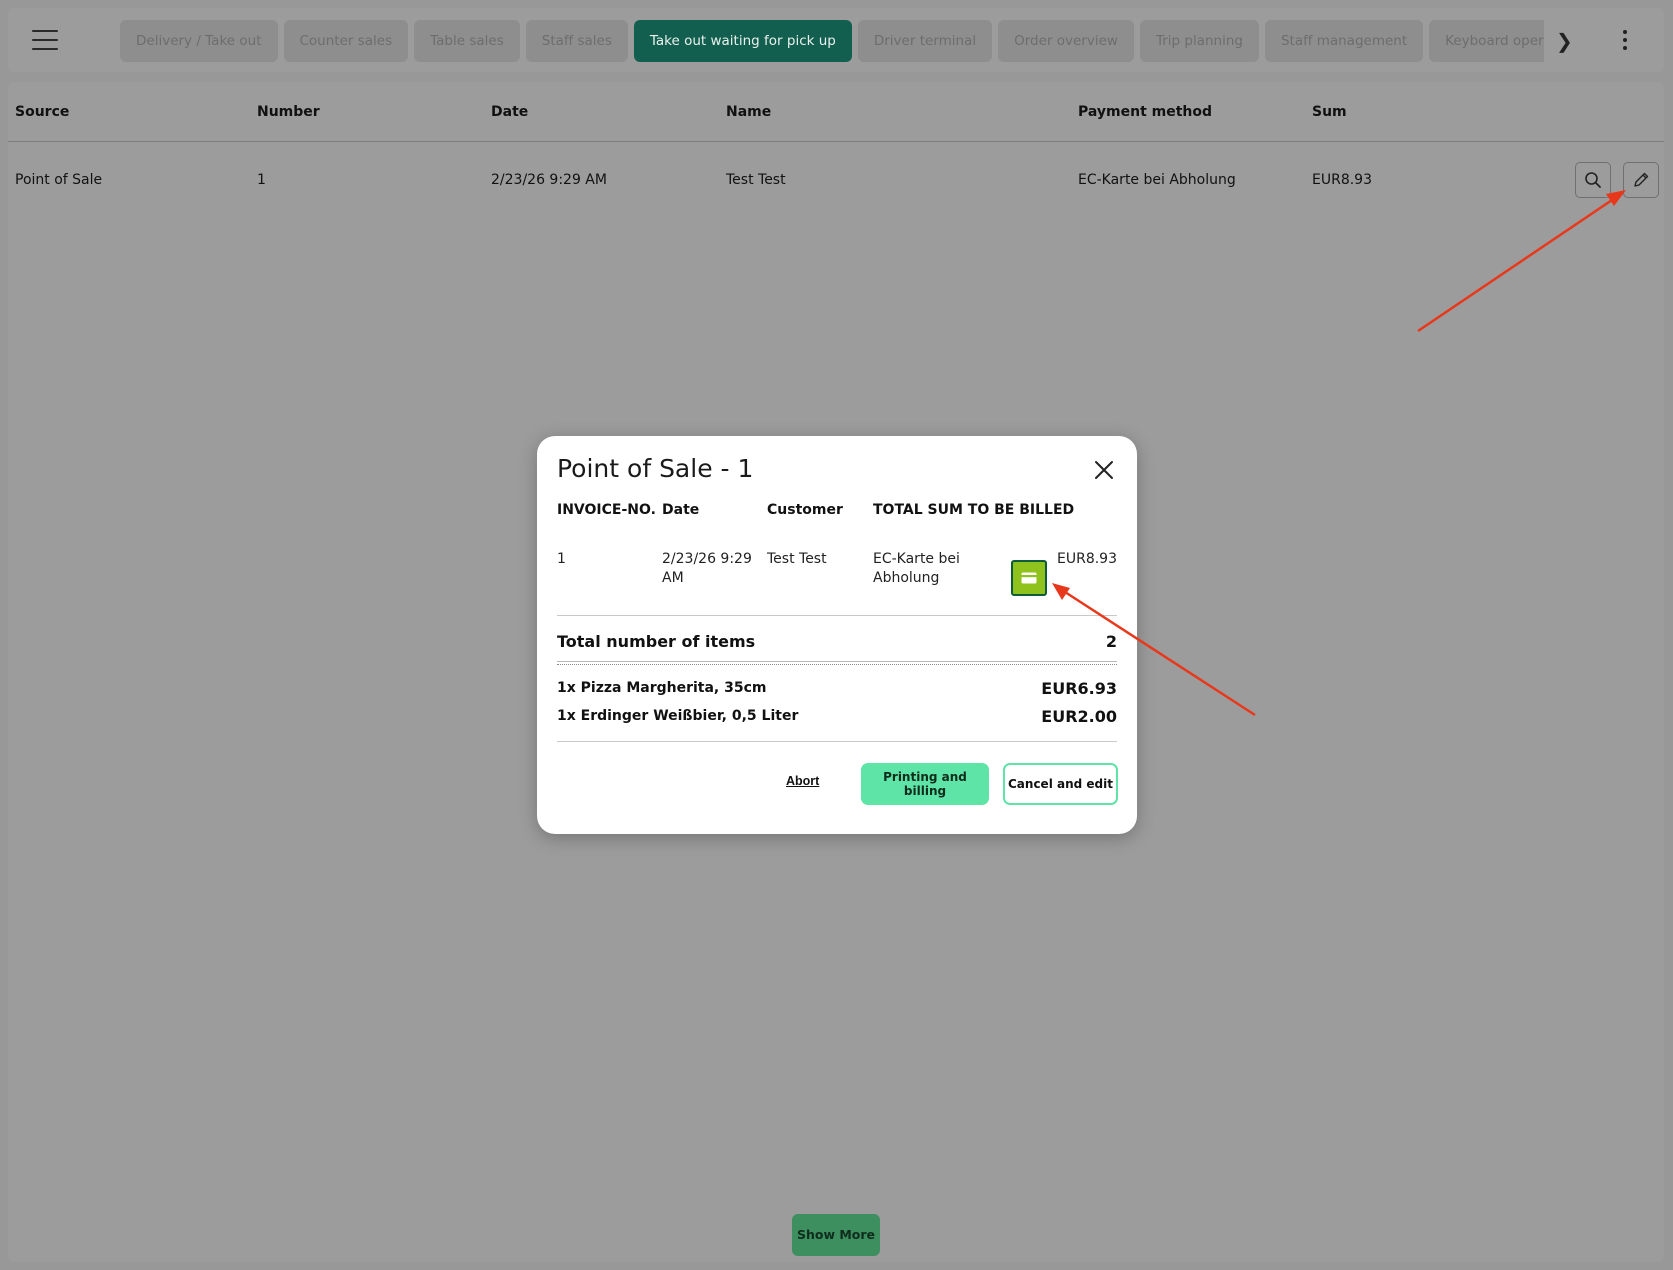 This screenshot has width=1673, height=1270. What do you see at coordinates (606, 510) in the screenshot?
I see `header-invoice-no: INVOICE-NO.` at bounding box center [606, 510].